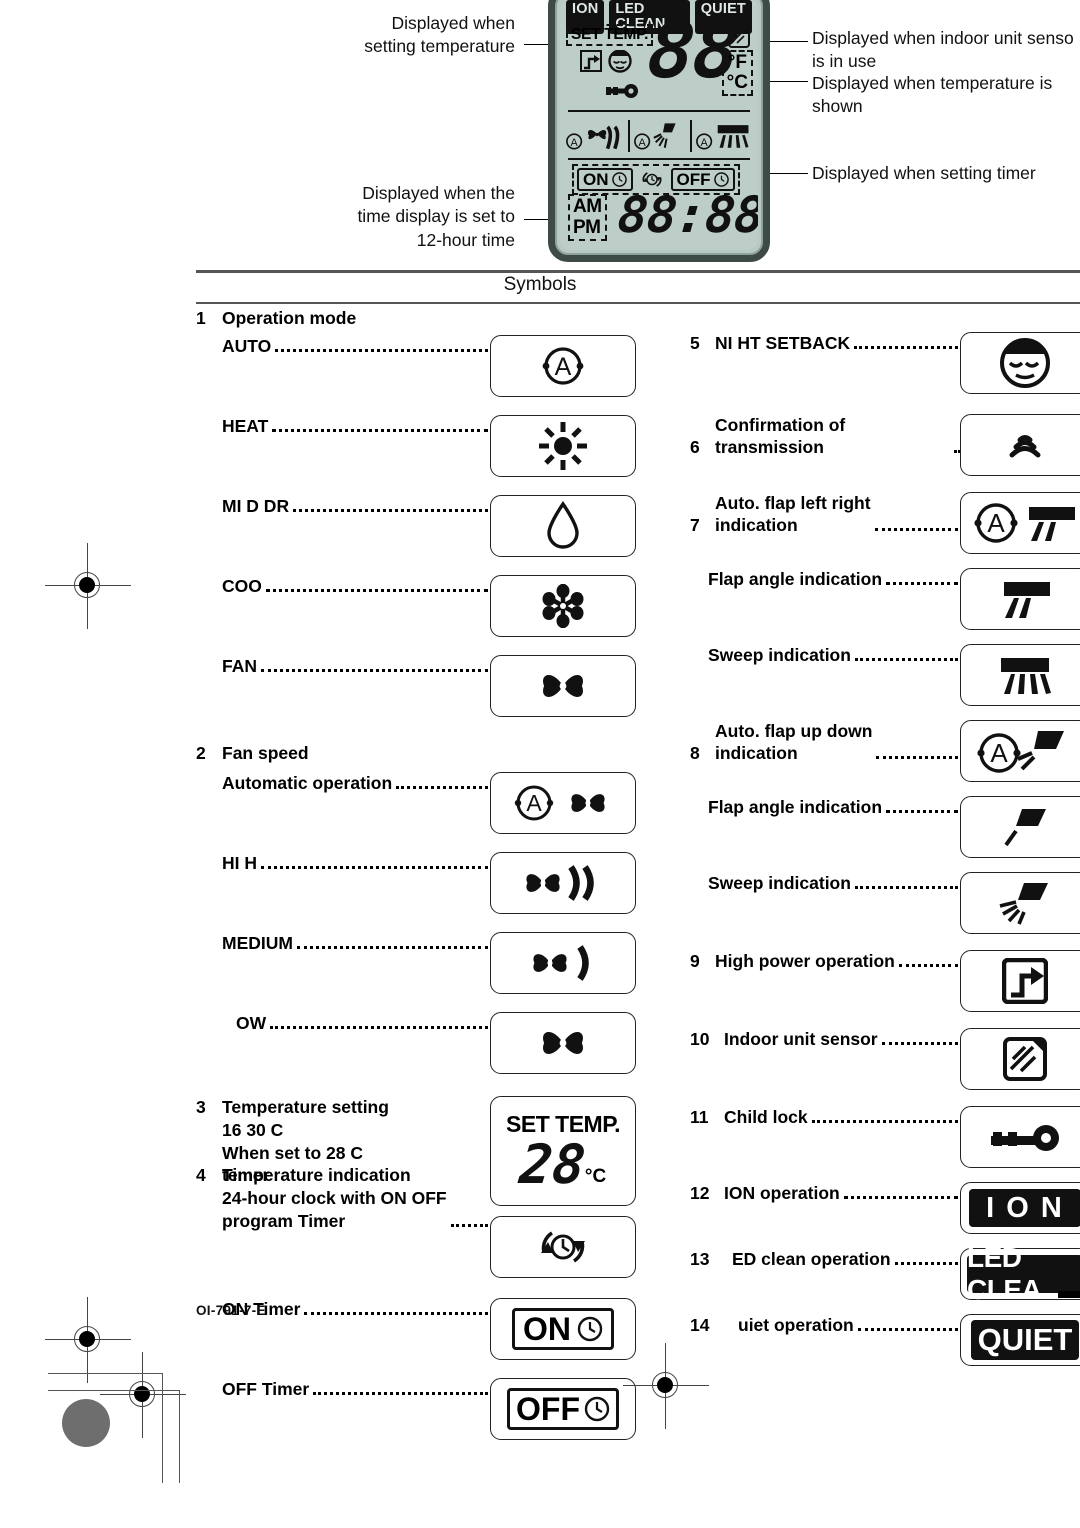 The image size is (1080, 1528). I want to click on section-operation-mode: 1 Operation mode, so click(416, 318).